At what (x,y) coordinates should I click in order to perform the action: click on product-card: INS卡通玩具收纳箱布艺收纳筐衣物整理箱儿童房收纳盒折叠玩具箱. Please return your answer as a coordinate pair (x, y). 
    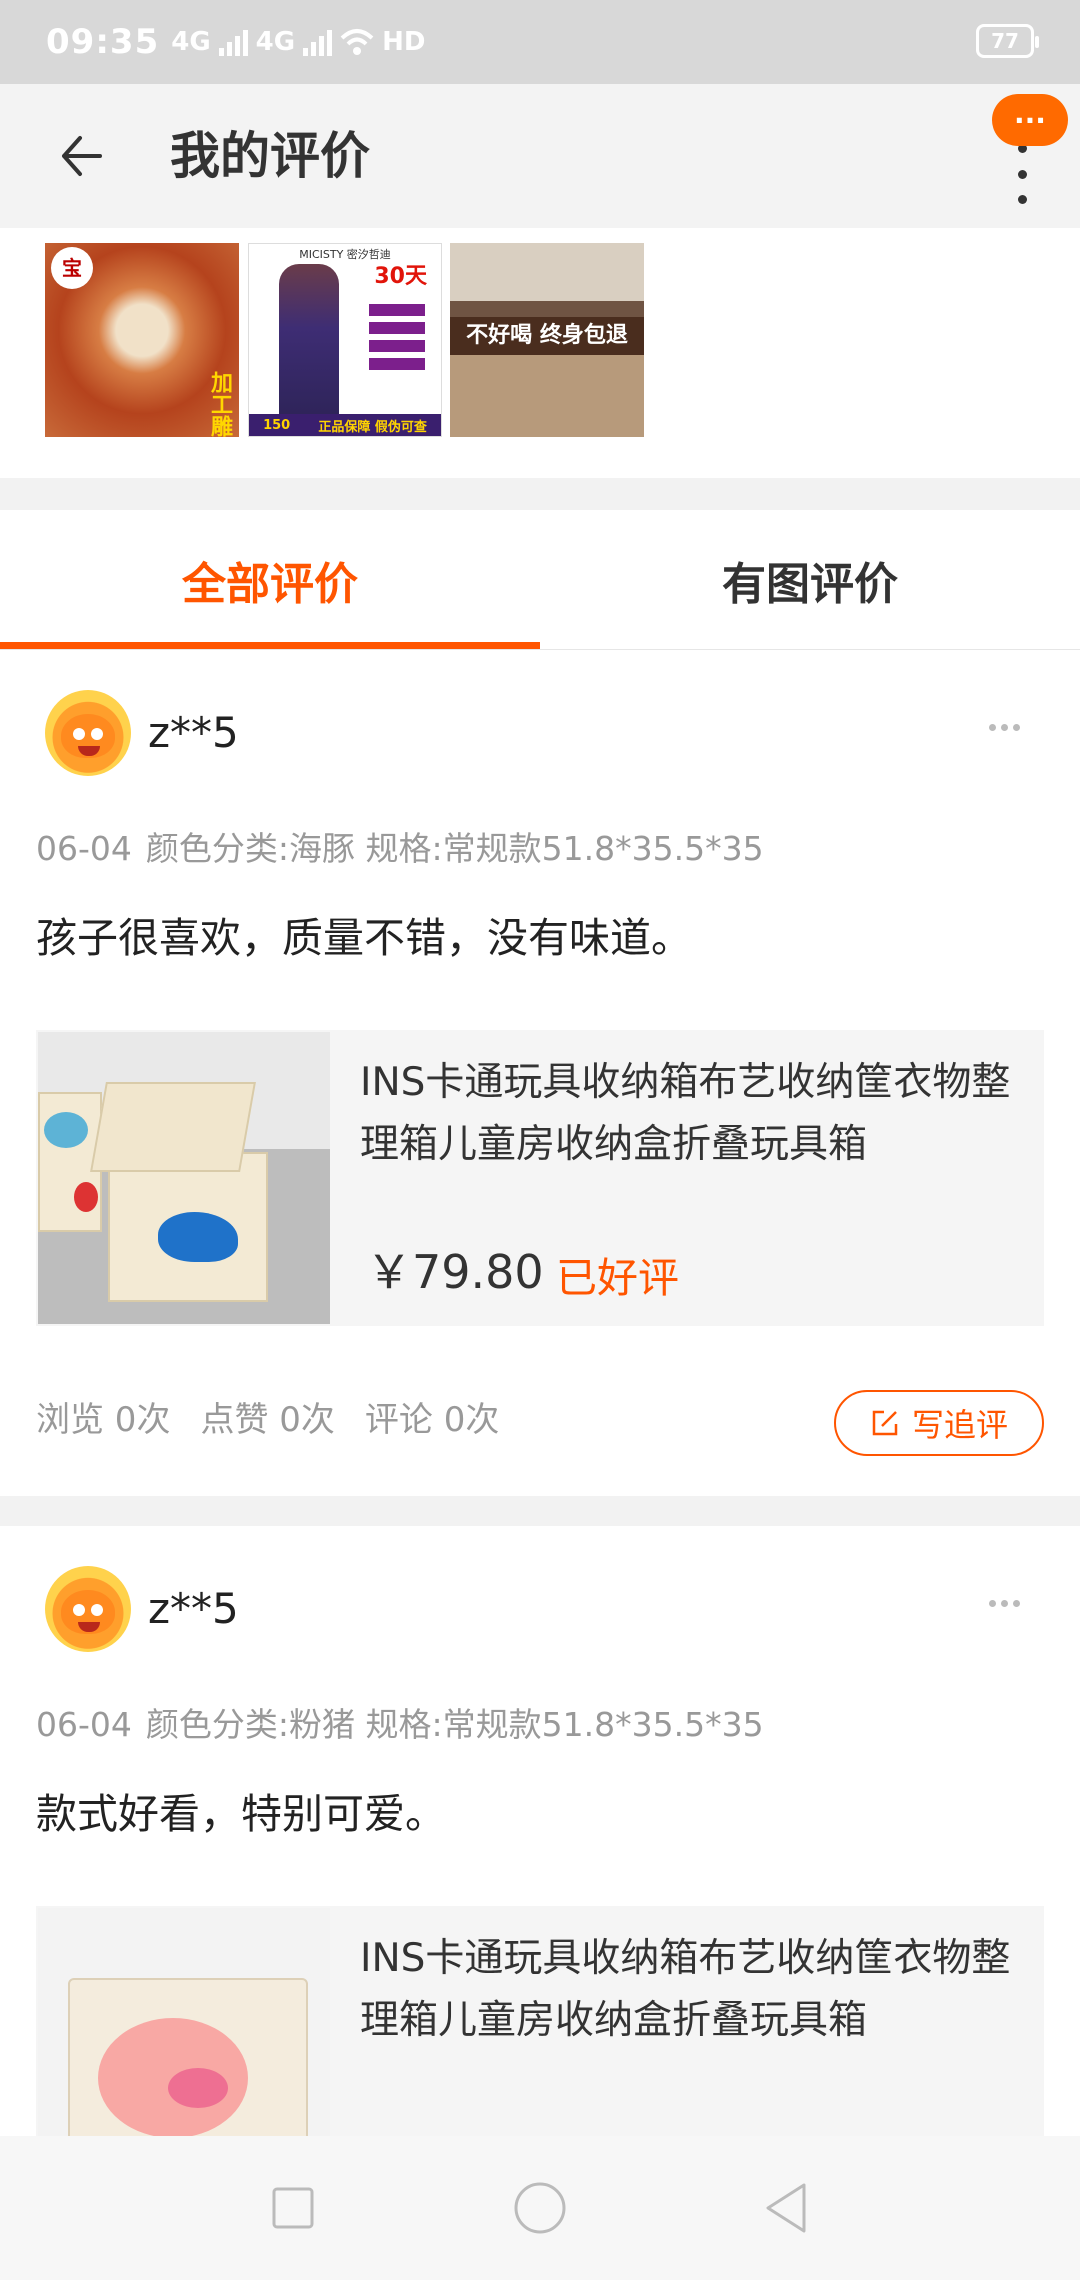
    Looking at the image, I should click on (540, 2021).